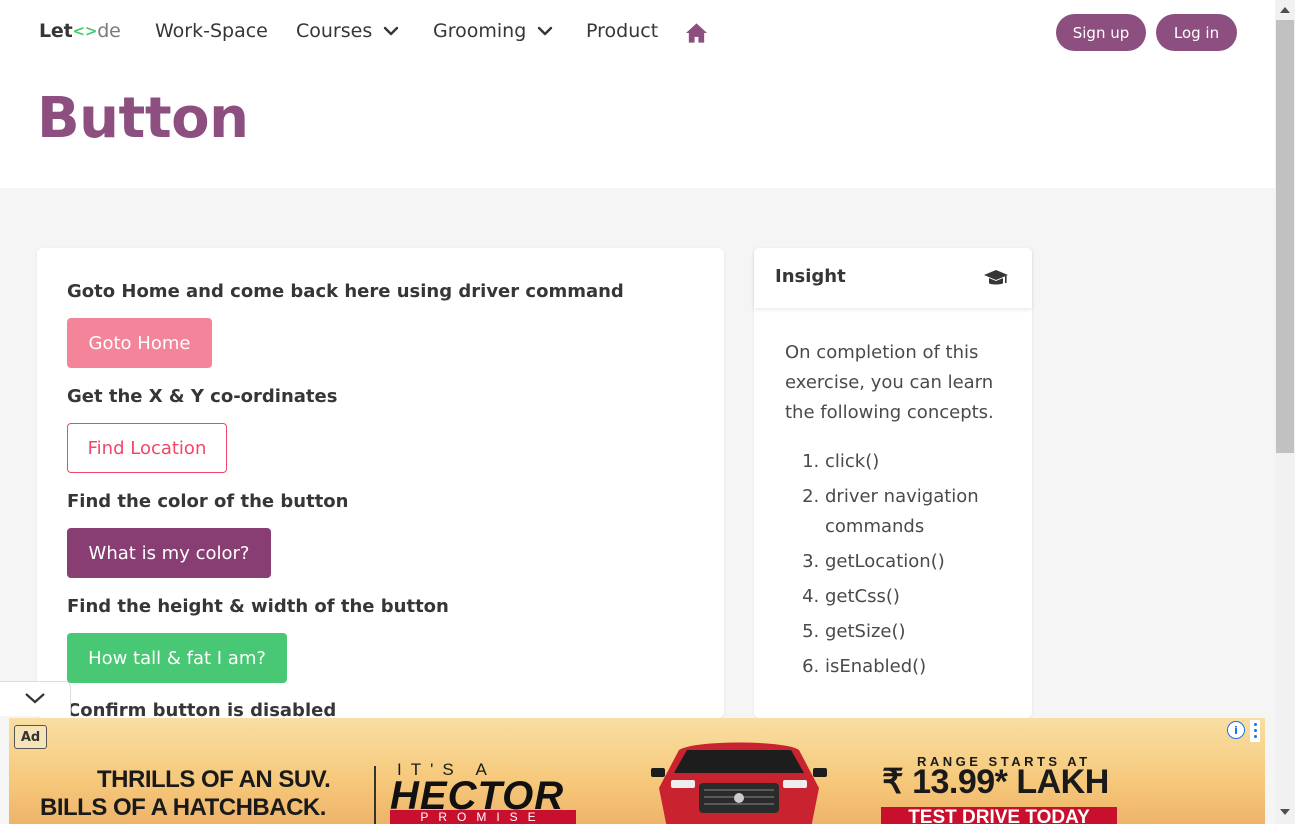 This screenshot has width=1295, height=824. What do you see at coordinates (1101, 32) in the screenshot?
I see `sign-up-button: Sign up` at bounding box center [1101, 32].